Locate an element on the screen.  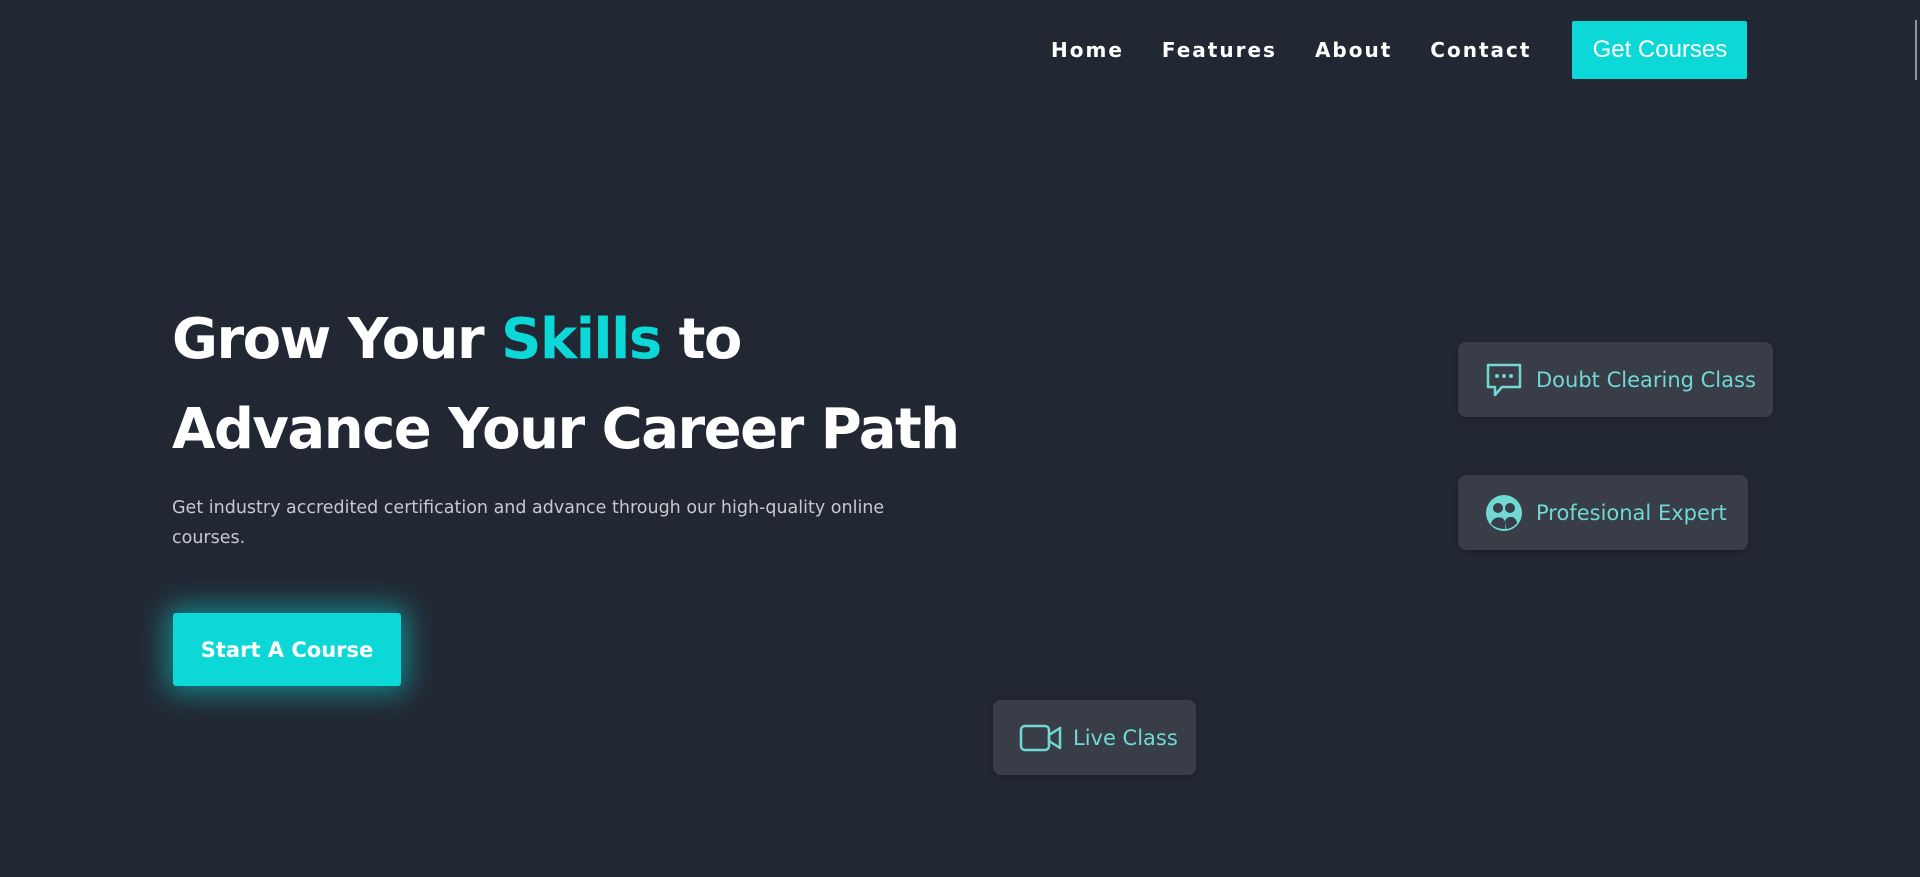
professional-expert-label: Profesional Expert is located at coordinates (1631, 512).